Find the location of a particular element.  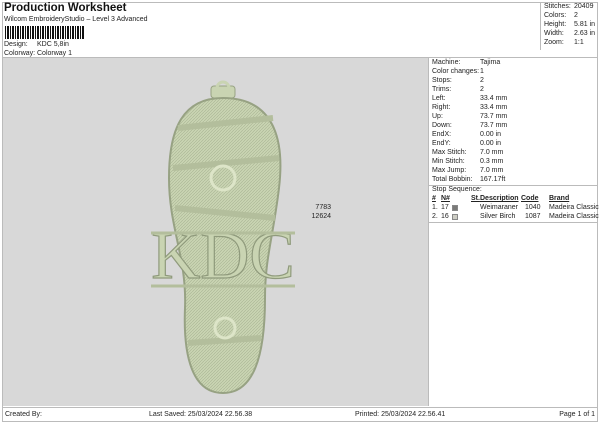

stat-label: Colors: is located at coordinates (555, 15).